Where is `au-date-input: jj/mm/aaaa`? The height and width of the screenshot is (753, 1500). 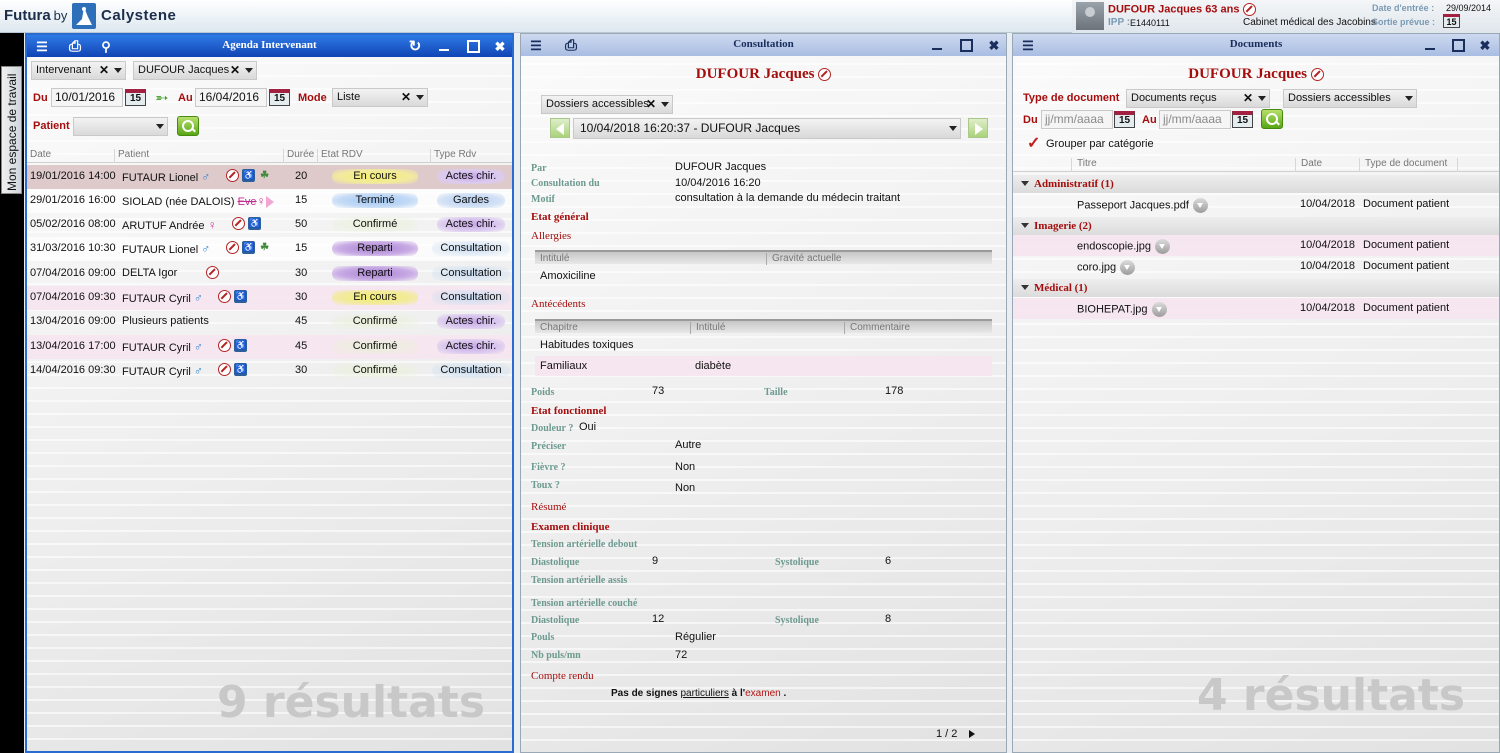 au-date-input: jj/mm/aaaa is located at coordinates (1195, 119).